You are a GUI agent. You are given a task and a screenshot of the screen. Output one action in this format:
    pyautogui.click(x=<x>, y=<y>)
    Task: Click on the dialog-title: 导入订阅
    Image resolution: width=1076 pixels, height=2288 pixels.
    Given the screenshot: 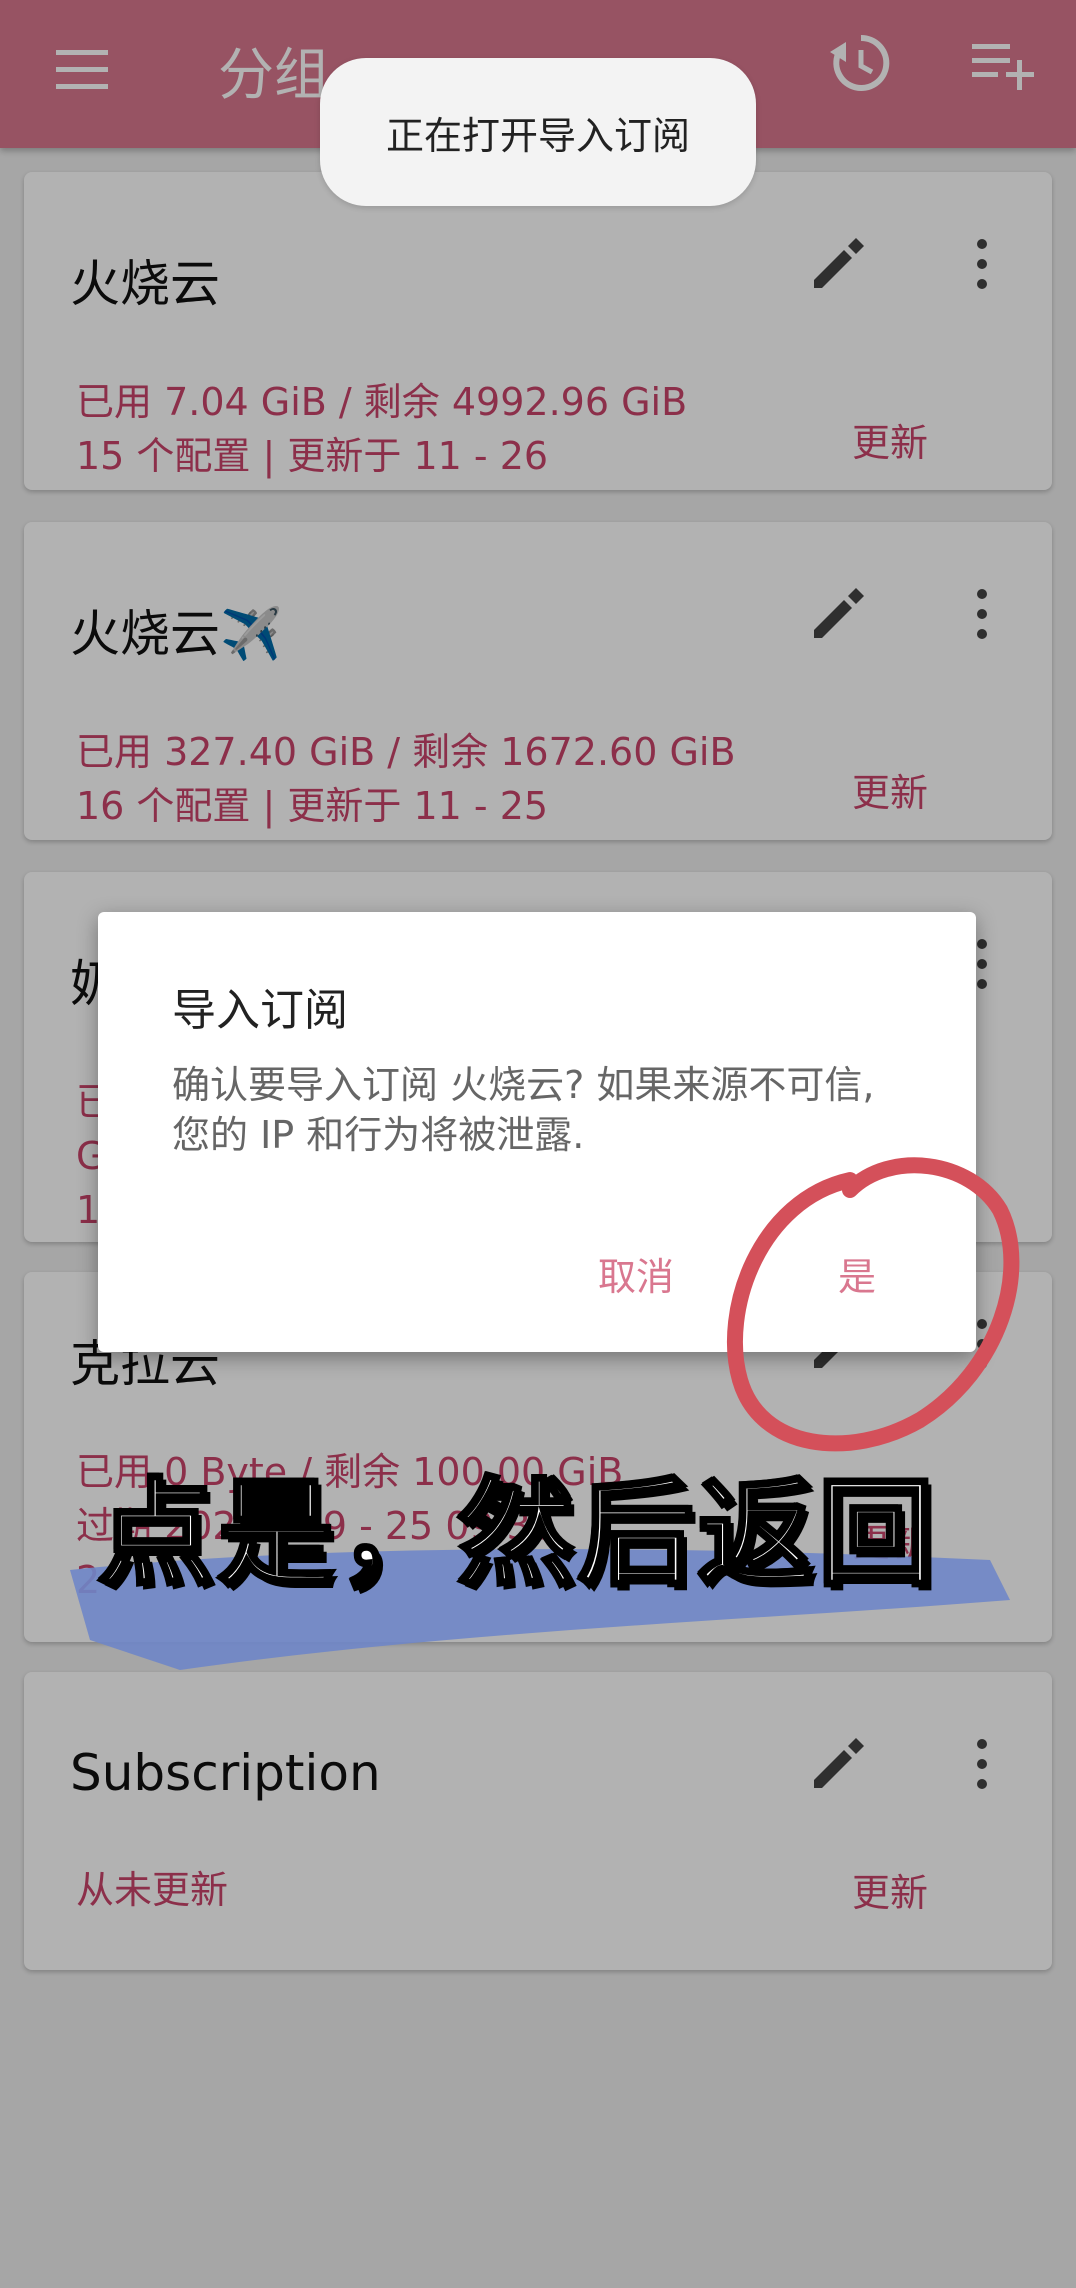 What is the action you would take?
    pyautogui.click(x=260, y=1010)
    